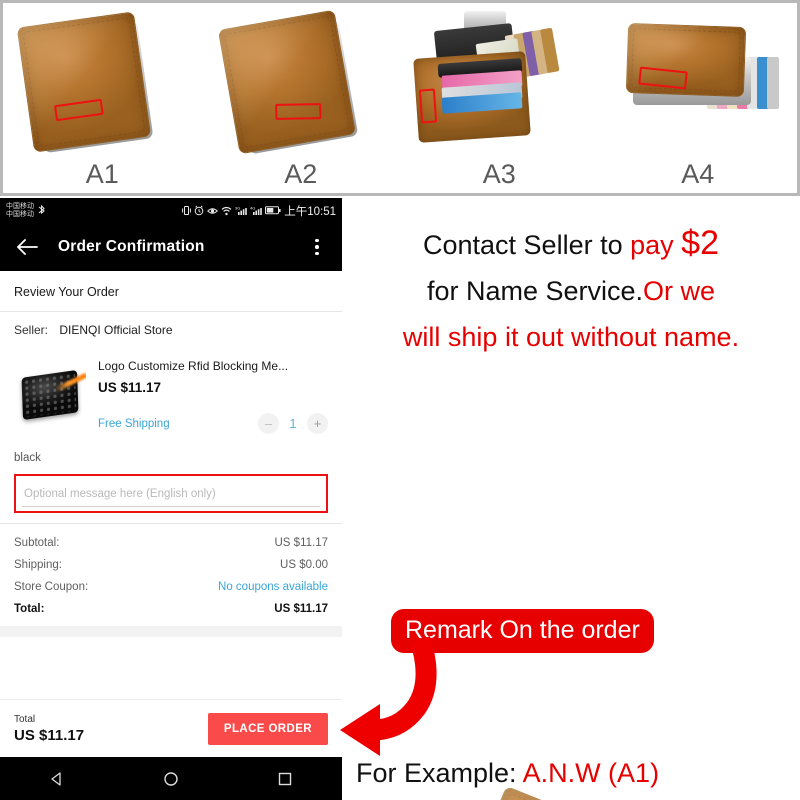  What do you see at coordinates (50, 394) in the screenshot?
I see `product-thumbnail` at bounding box center [50, 394].